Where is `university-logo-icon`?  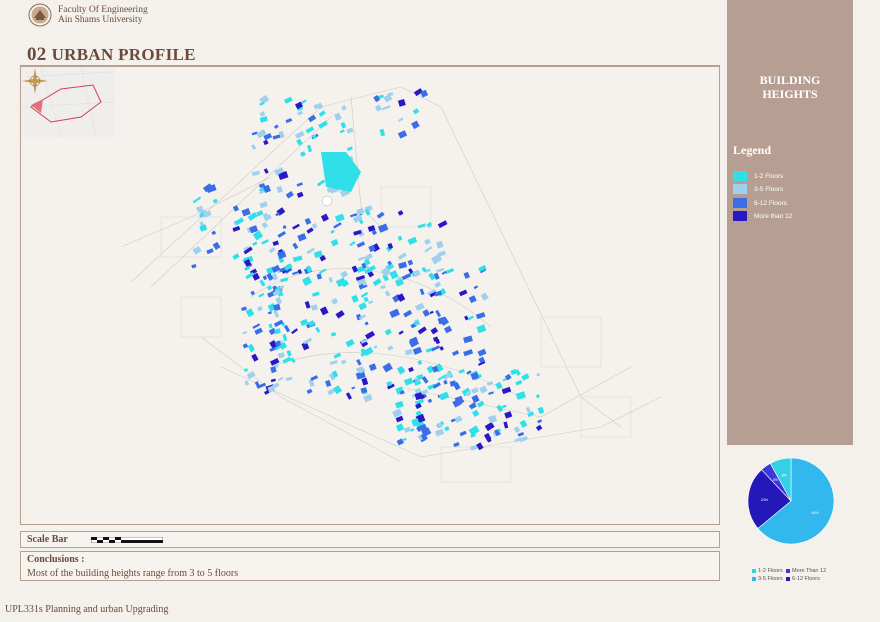
university-logo-icon is located at coordinates (40, 15).